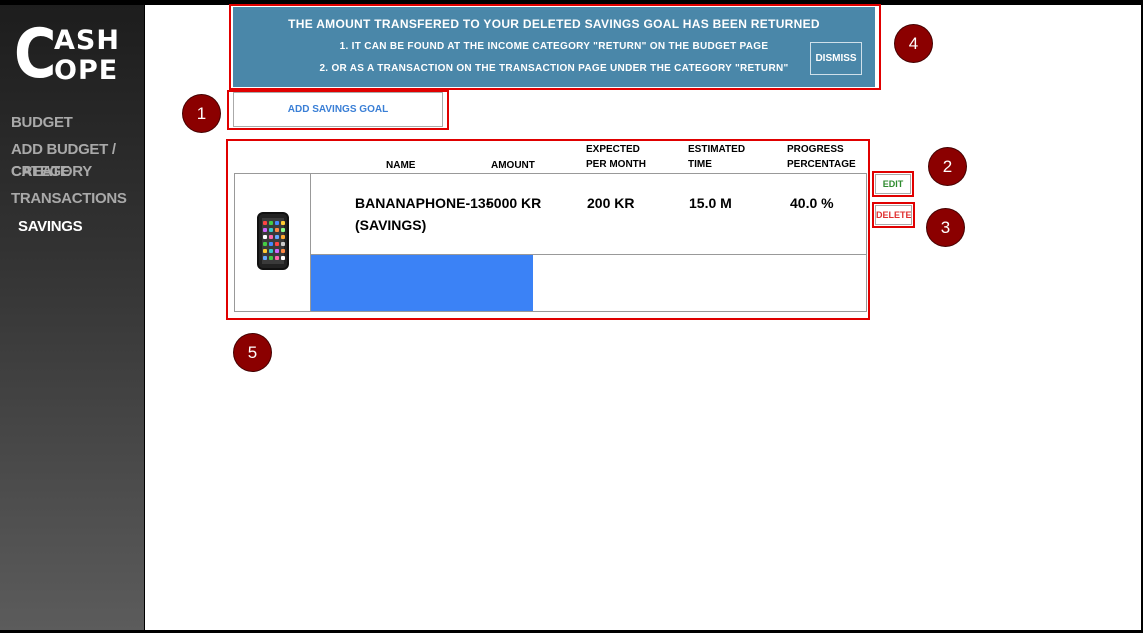 The height and width of the screenshot is (633, 1143). What do you see at coordinates (50, 227) in the screenshot?
I see `sidebar-item-savings: SAVINGS` at bounding box center [50, 227].